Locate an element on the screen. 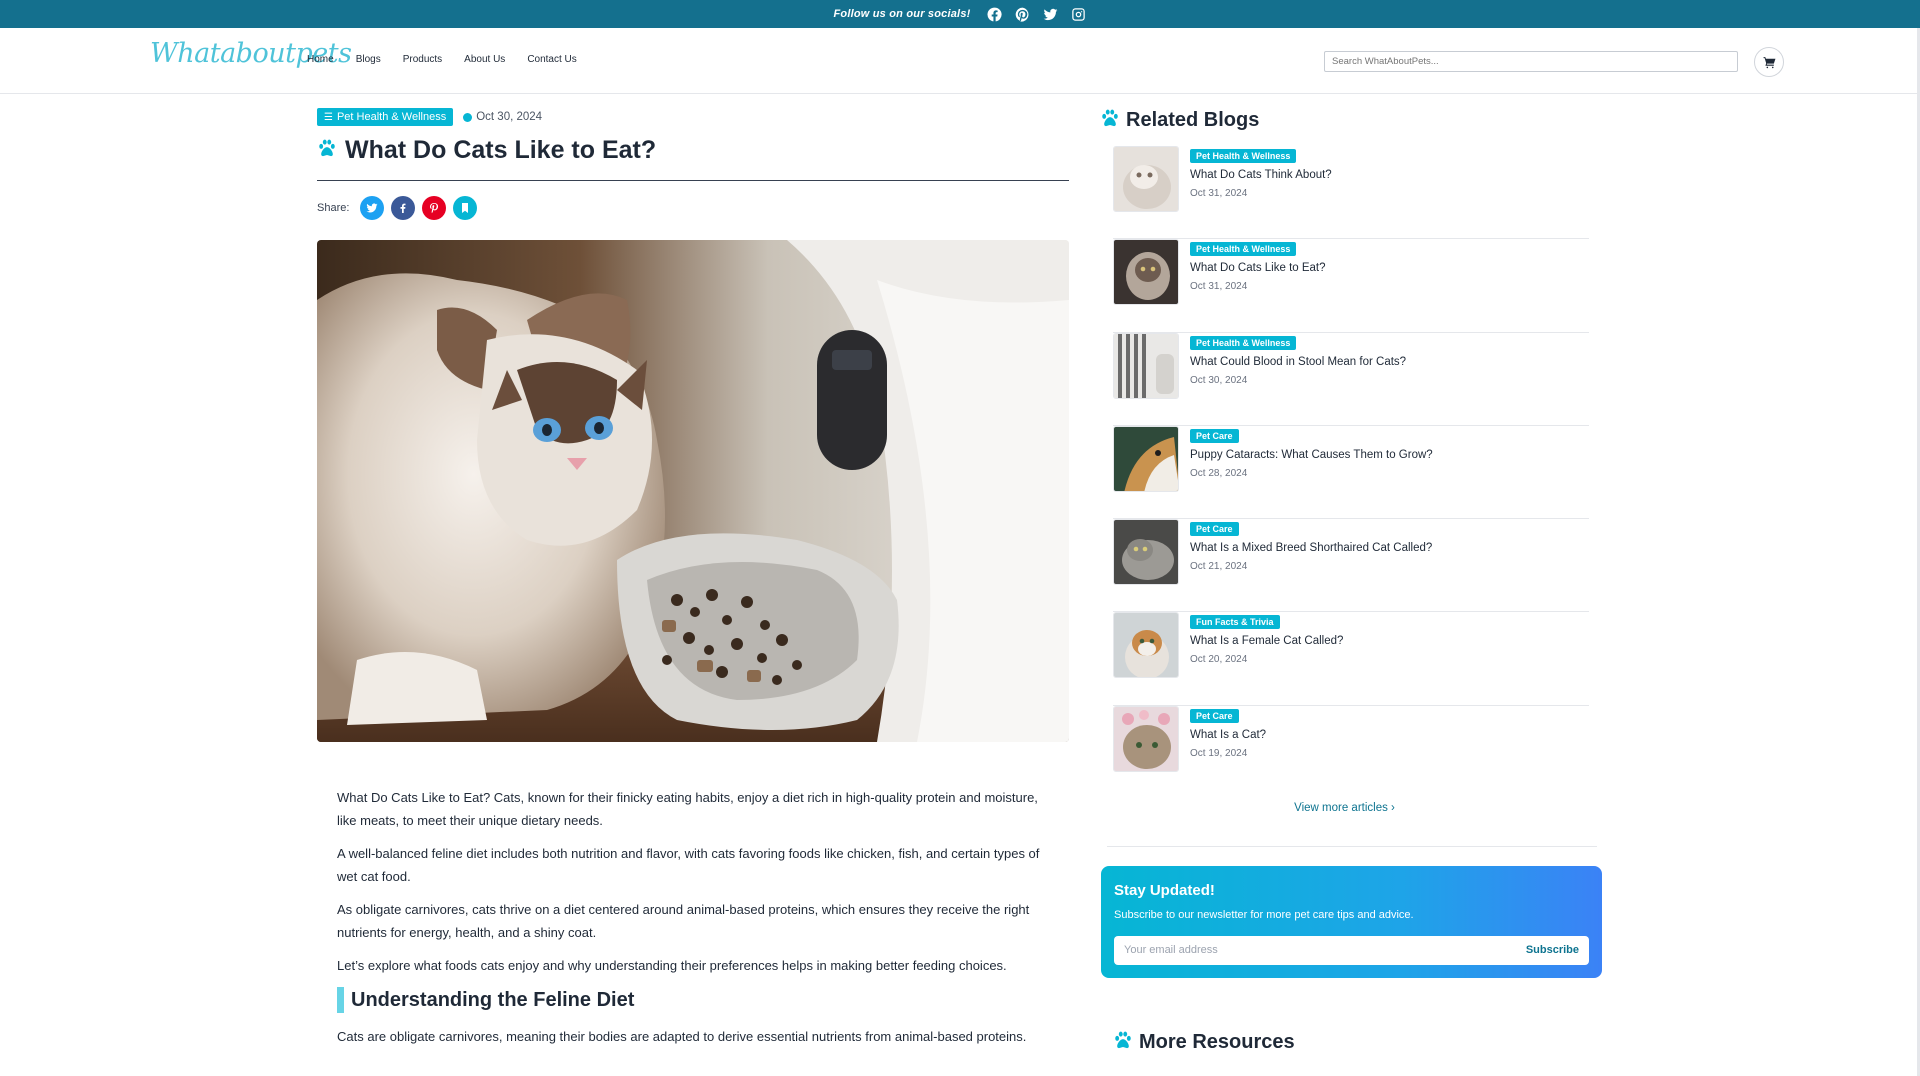 The image size is (1920, 1076). clock-icon is located at coordinates (468, 117).